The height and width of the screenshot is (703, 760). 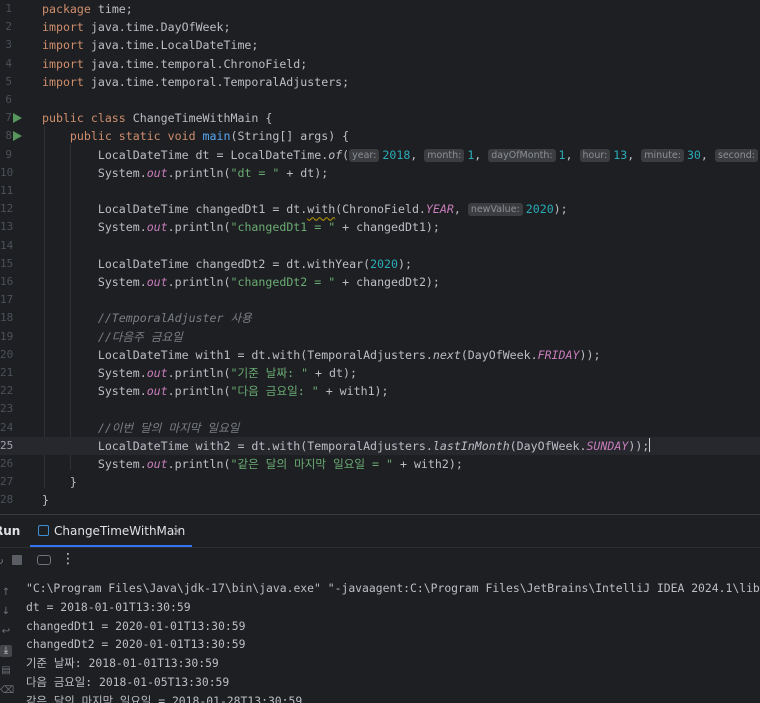 What do you see at coordinates (7, 482) in the screenshot?
I see `line-number: 27` at bounding box center [7, 482].